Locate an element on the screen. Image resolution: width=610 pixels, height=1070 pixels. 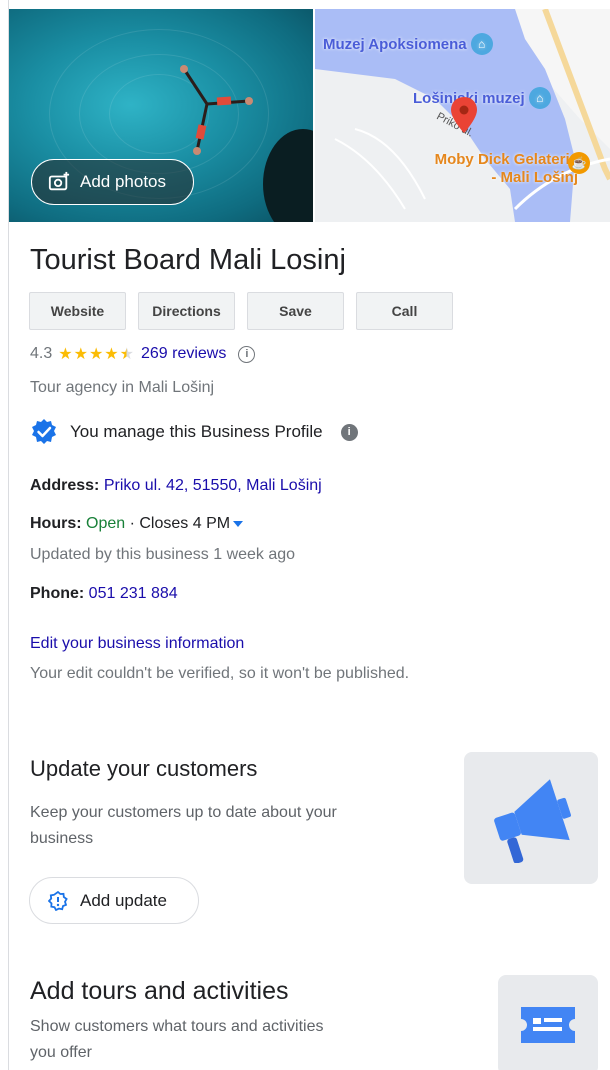
map-poi-museum-1: Muzej Apoksiomena ⌂ is located at coordinates (408, 44).